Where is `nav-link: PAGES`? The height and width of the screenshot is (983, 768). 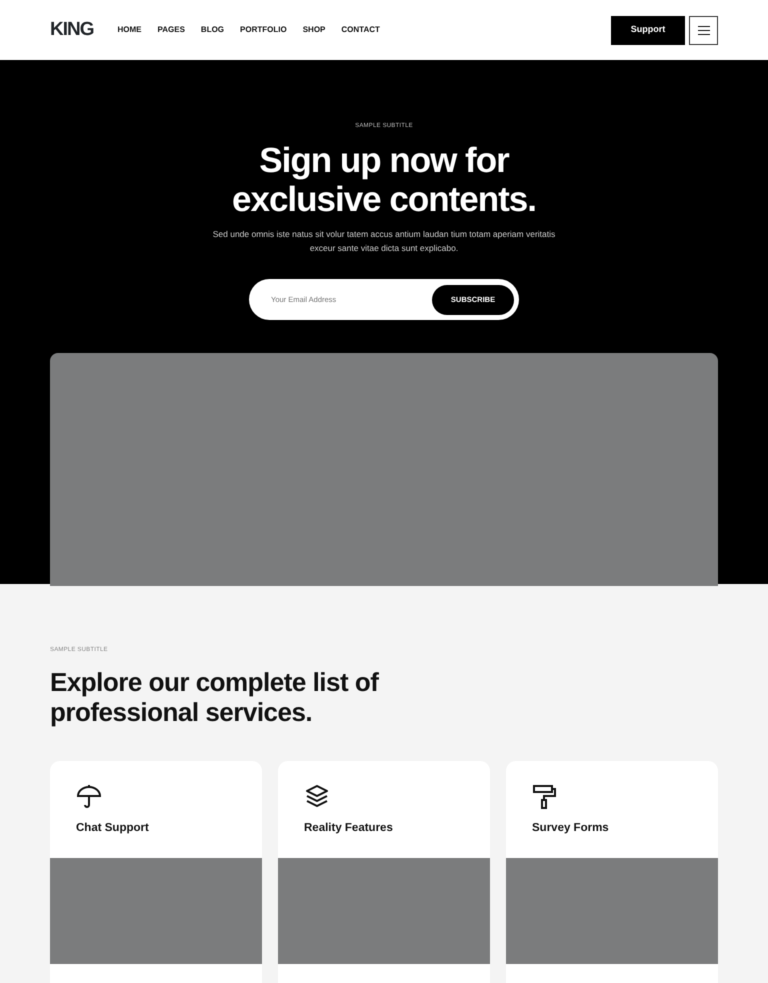 nav-link: PAGES is located at coordinates (171, 30).